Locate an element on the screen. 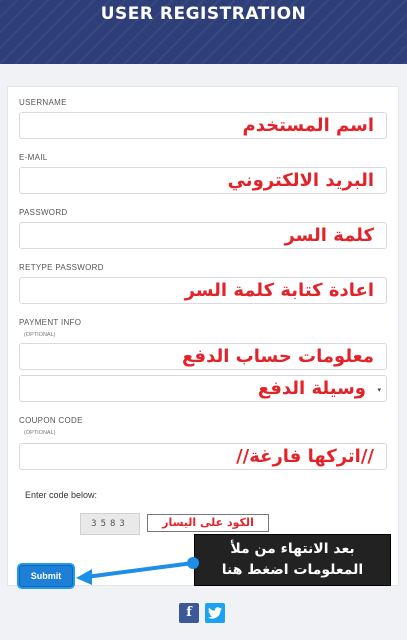 The image size is (407, 640). submit-button: Submit is located at coordinates (46, 576).